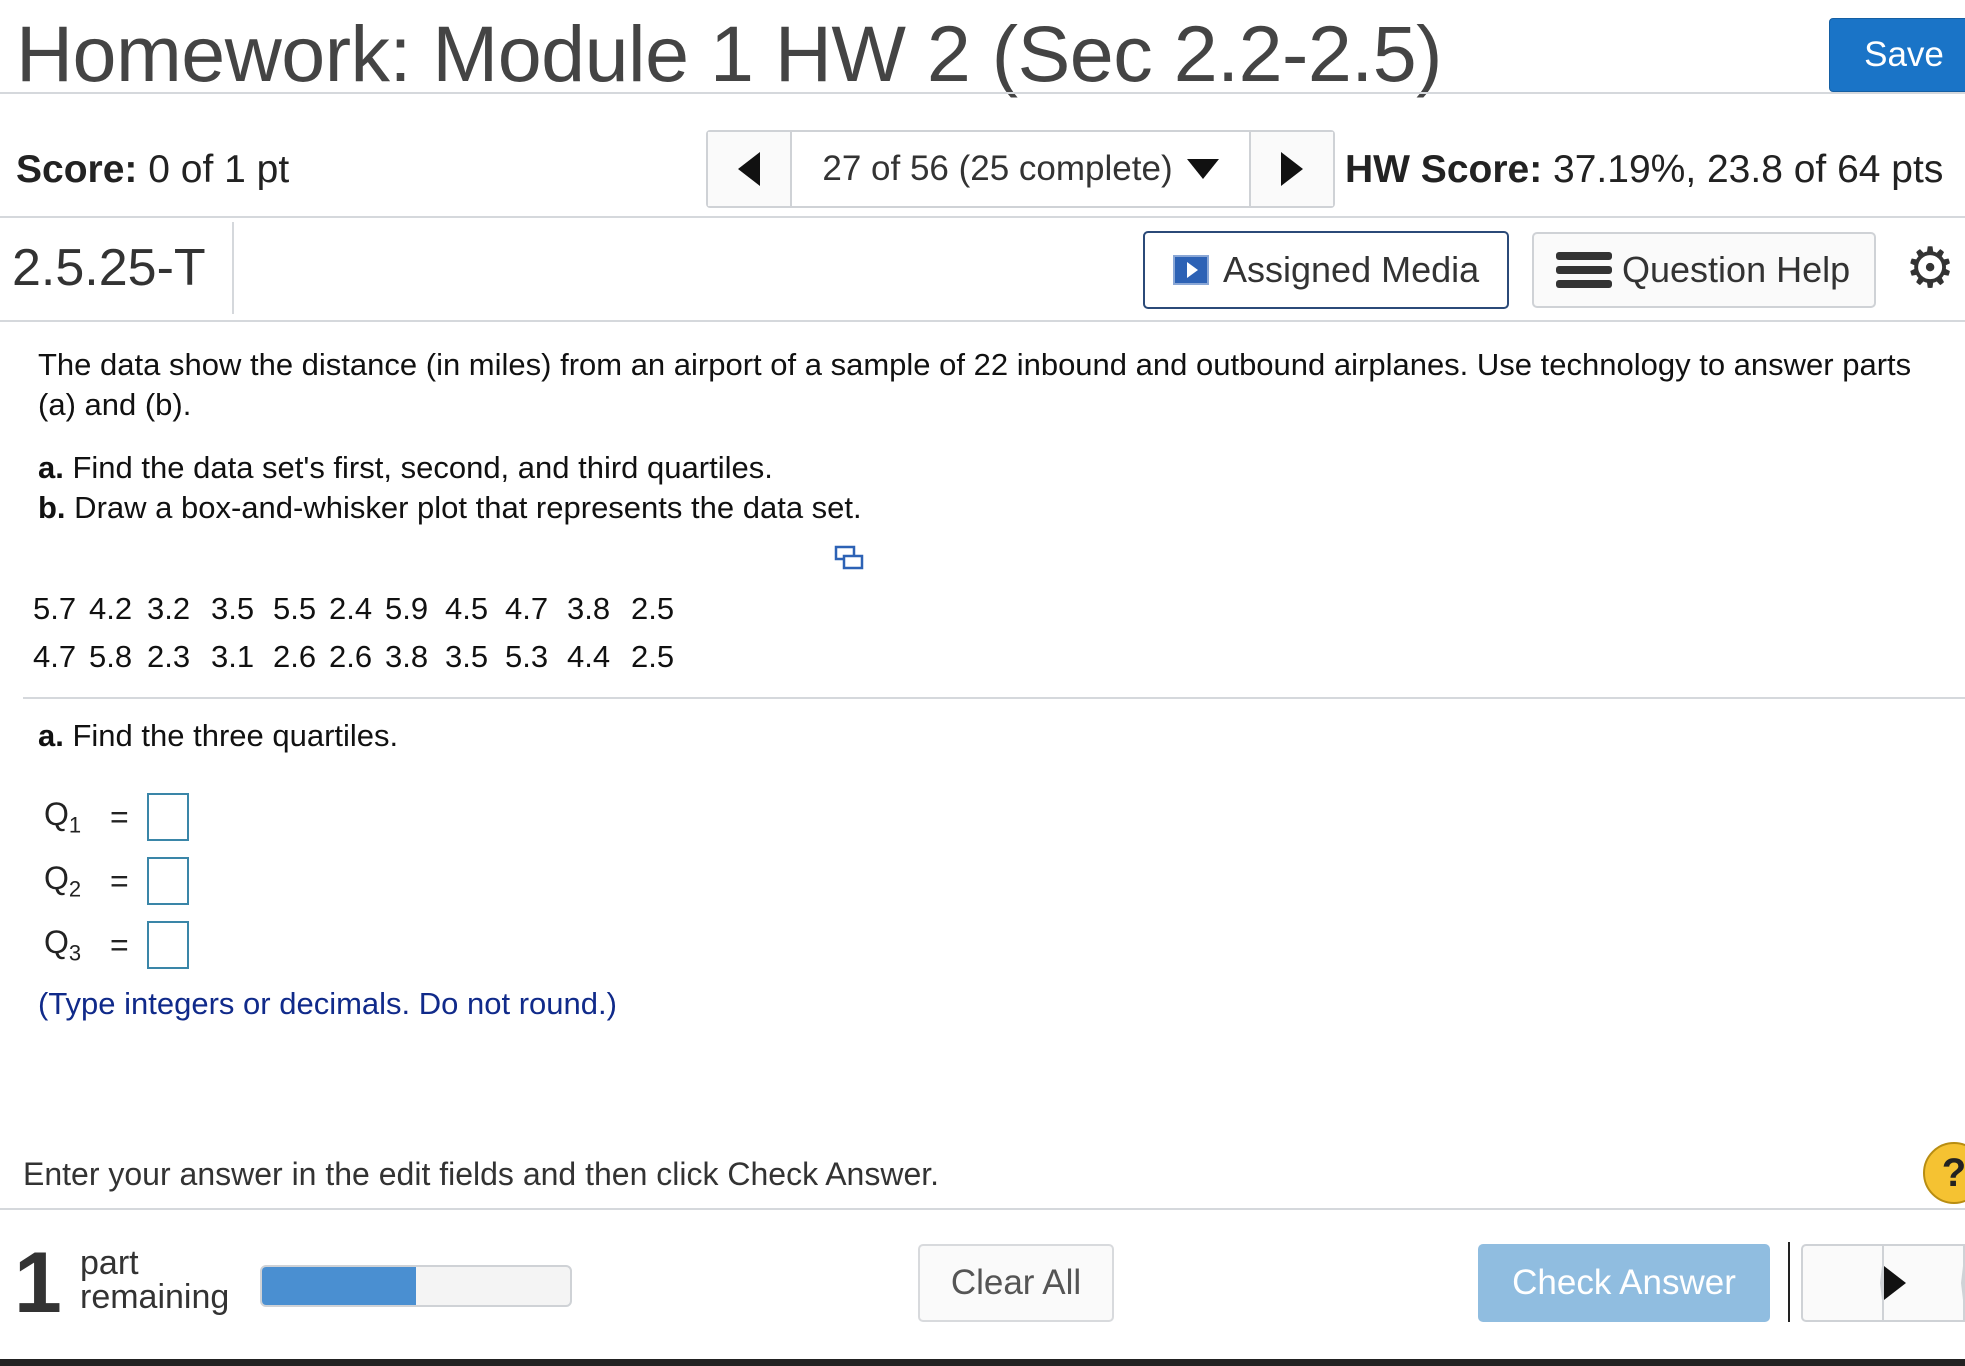  What do you see at coordinates (111, 608) in the screenshot?
I see `data-cell: 4.2` at bounding box center [111, 608].